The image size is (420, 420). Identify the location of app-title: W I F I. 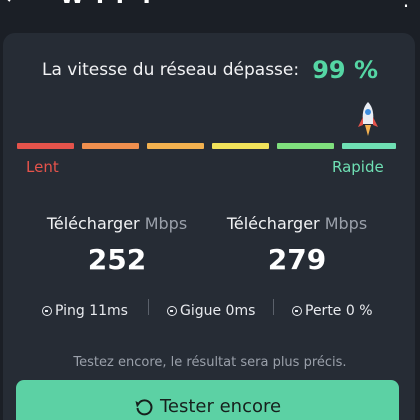
(106, 4).